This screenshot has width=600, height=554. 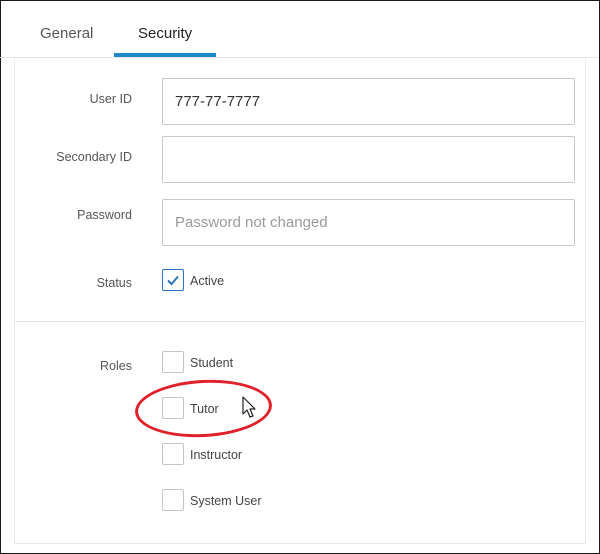 I want to click on status-active-checkbox, so click(x=173, y=280).